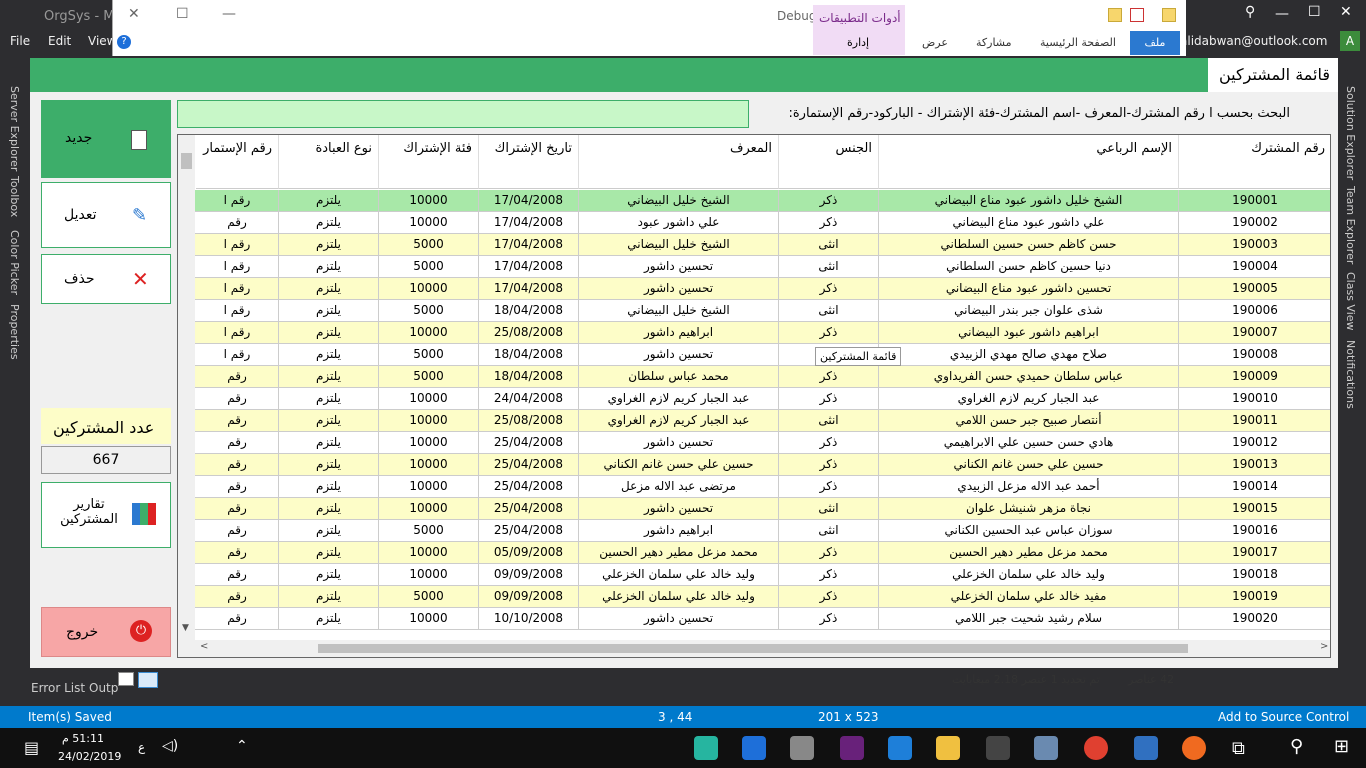 This screenshot has height=768, width=1366. Describe the element at coordinates (1029, 200) in the screenshot. I see `cell-full-name: الشيخ خليل داشور عبود مناع البيضاني` at that location.